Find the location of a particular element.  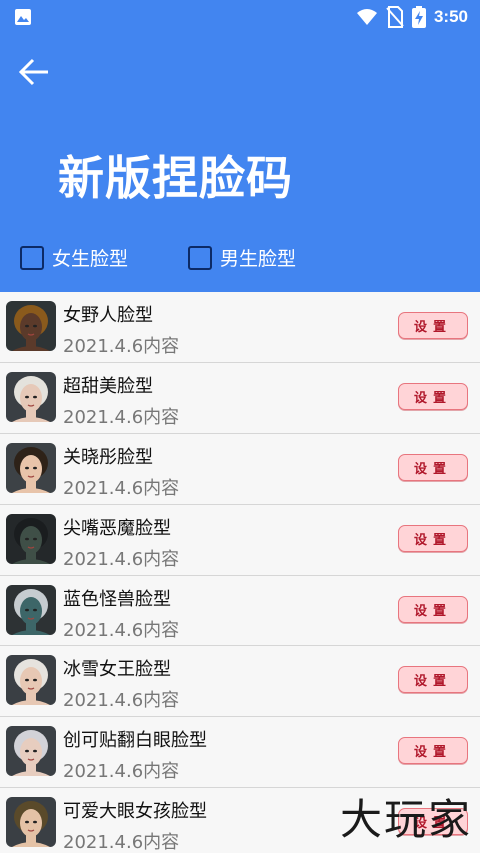

back-button is located at coordinates (34, 72).